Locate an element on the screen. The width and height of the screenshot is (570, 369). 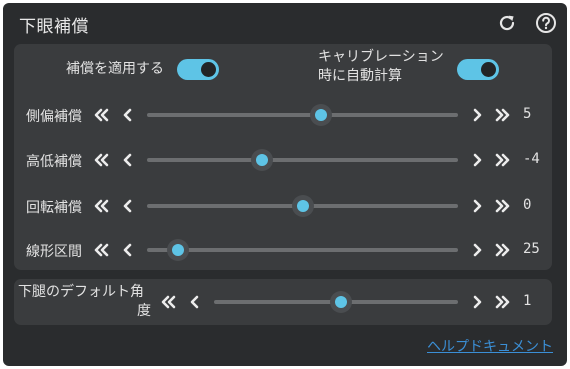
auto-calc-toggle is located at coordinates (478, 69).